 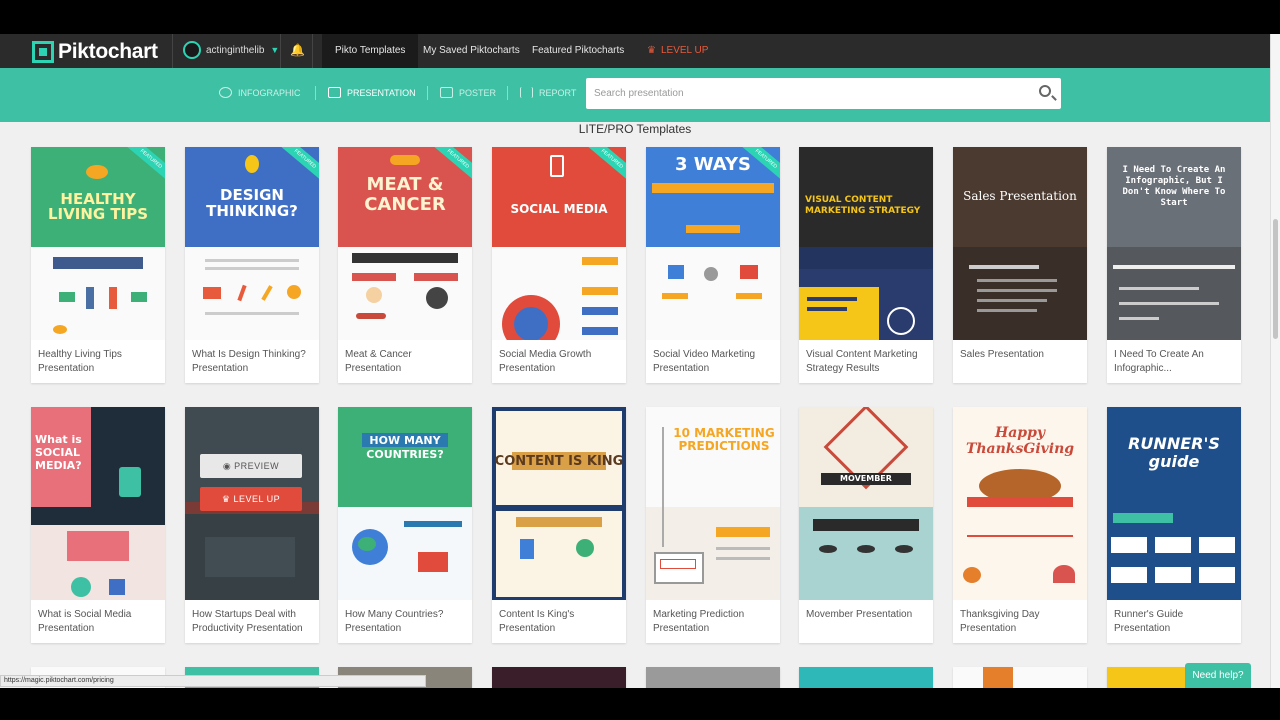 What do you see at coordinates (405, 447) in the screenshot?
I see `thumbnail-title: HOW MANY COUNTRIES?` at bounding box center [405, 447].